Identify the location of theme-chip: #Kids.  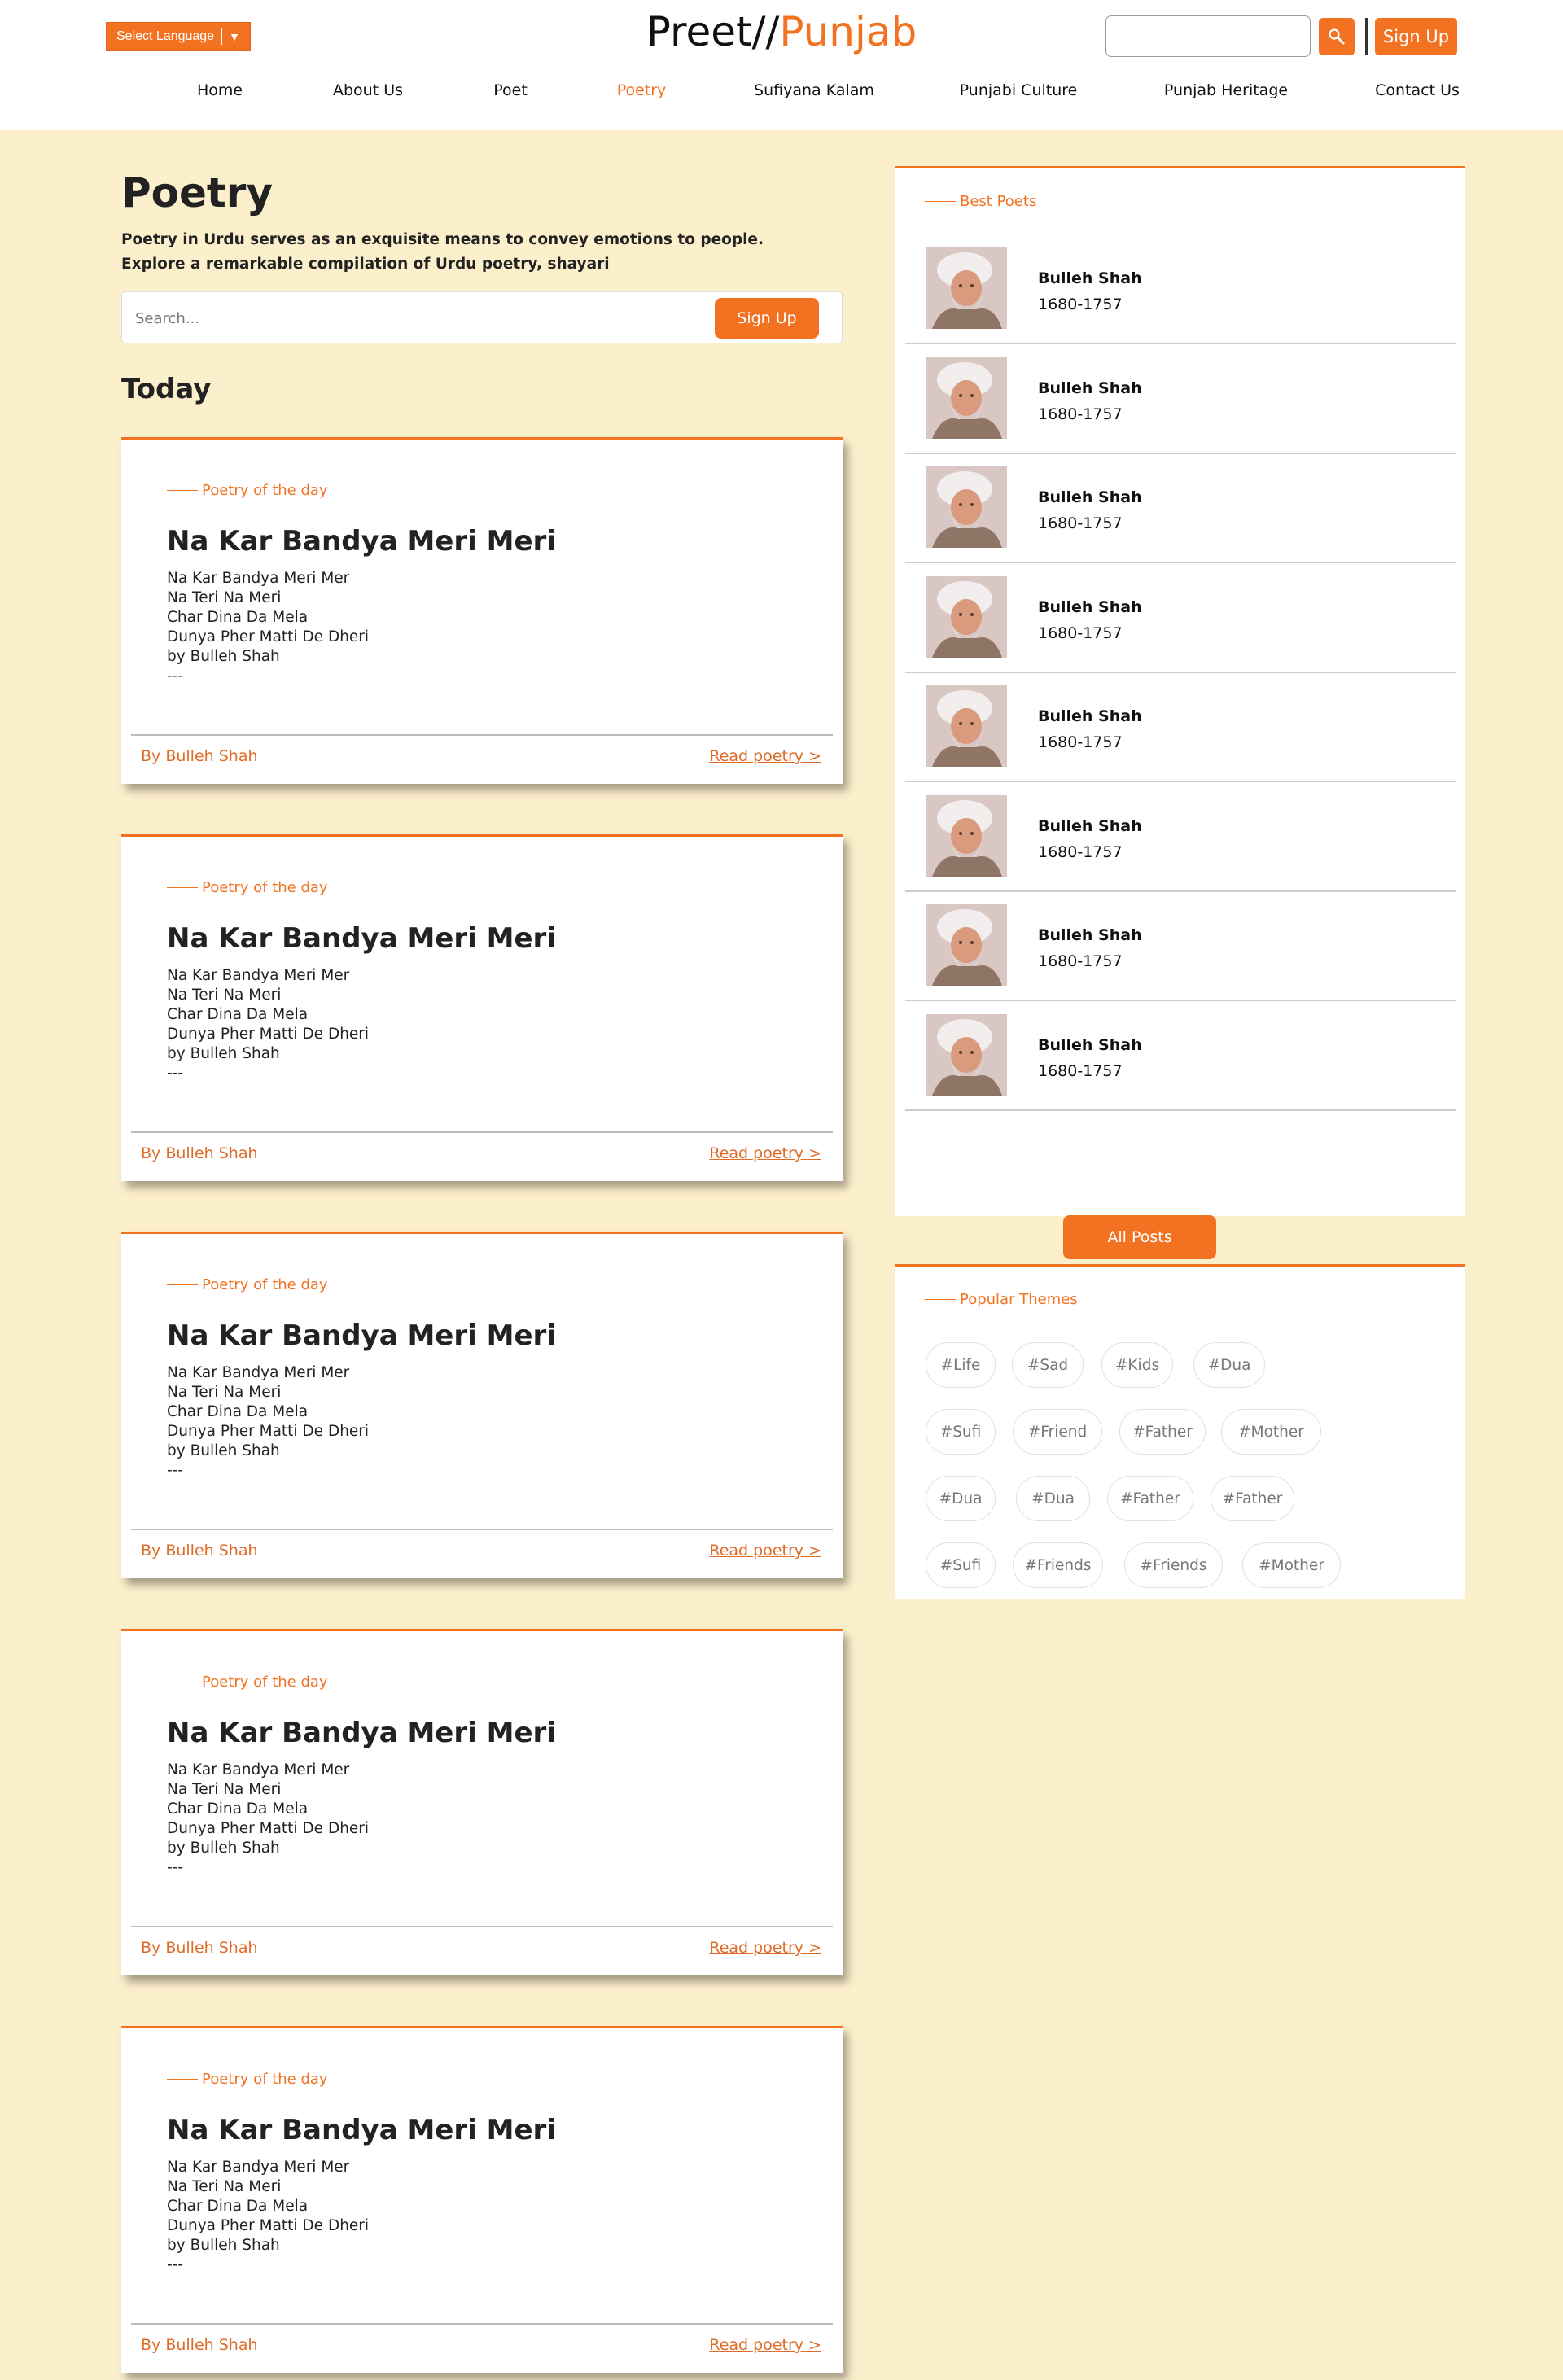
(1137, 1365).